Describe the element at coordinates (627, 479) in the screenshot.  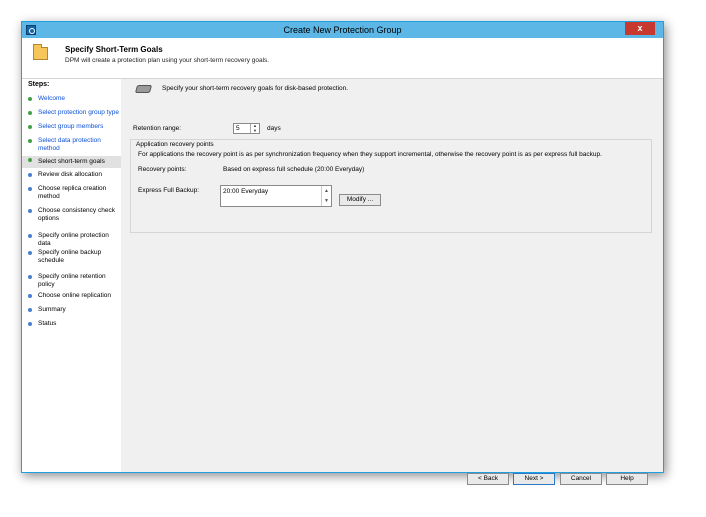
I see `help-button: Help` at that location.